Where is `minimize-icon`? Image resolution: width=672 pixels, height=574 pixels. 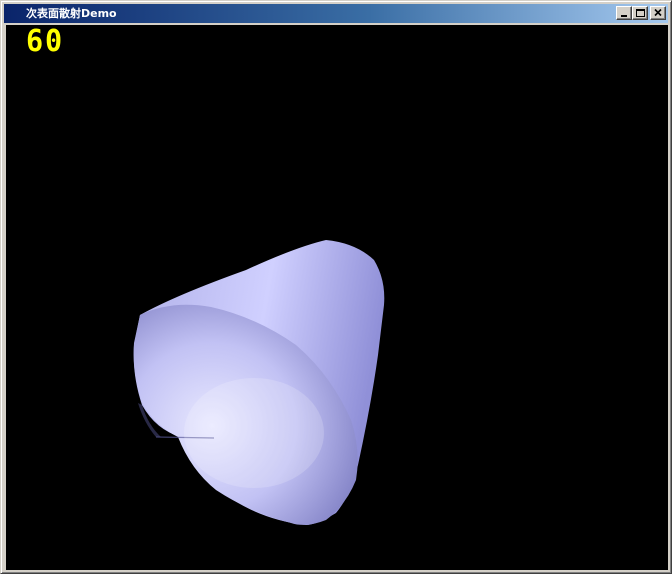
minimize-icon is located at coordinates (624, 16).